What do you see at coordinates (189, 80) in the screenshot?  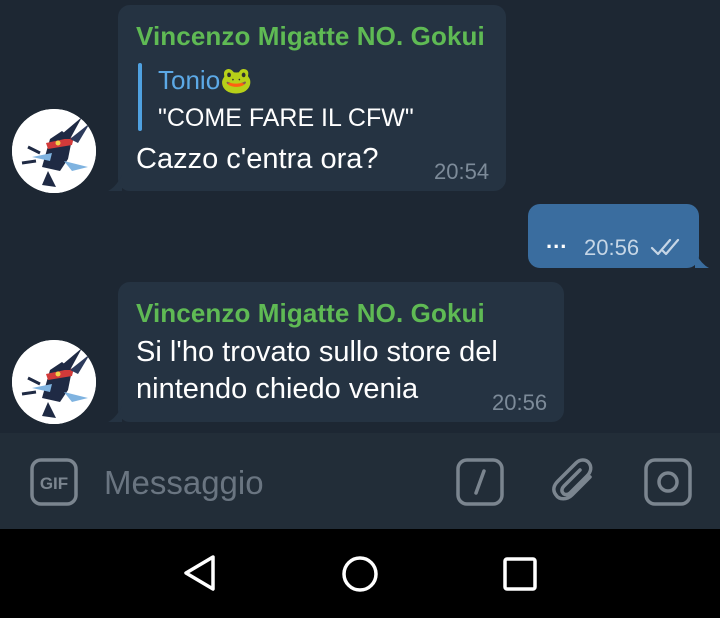 I see `reply-sender-label: Tonio` at bounding box center [189, 80].